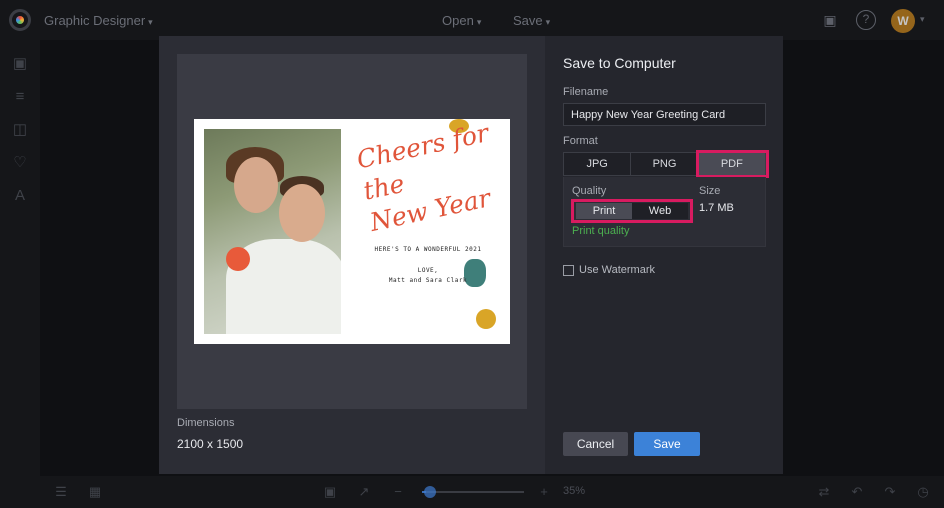 Image resolution: width=944 pixels, height=508 pixels. I want to click on layers-icon: ☰, so click(61, 492).